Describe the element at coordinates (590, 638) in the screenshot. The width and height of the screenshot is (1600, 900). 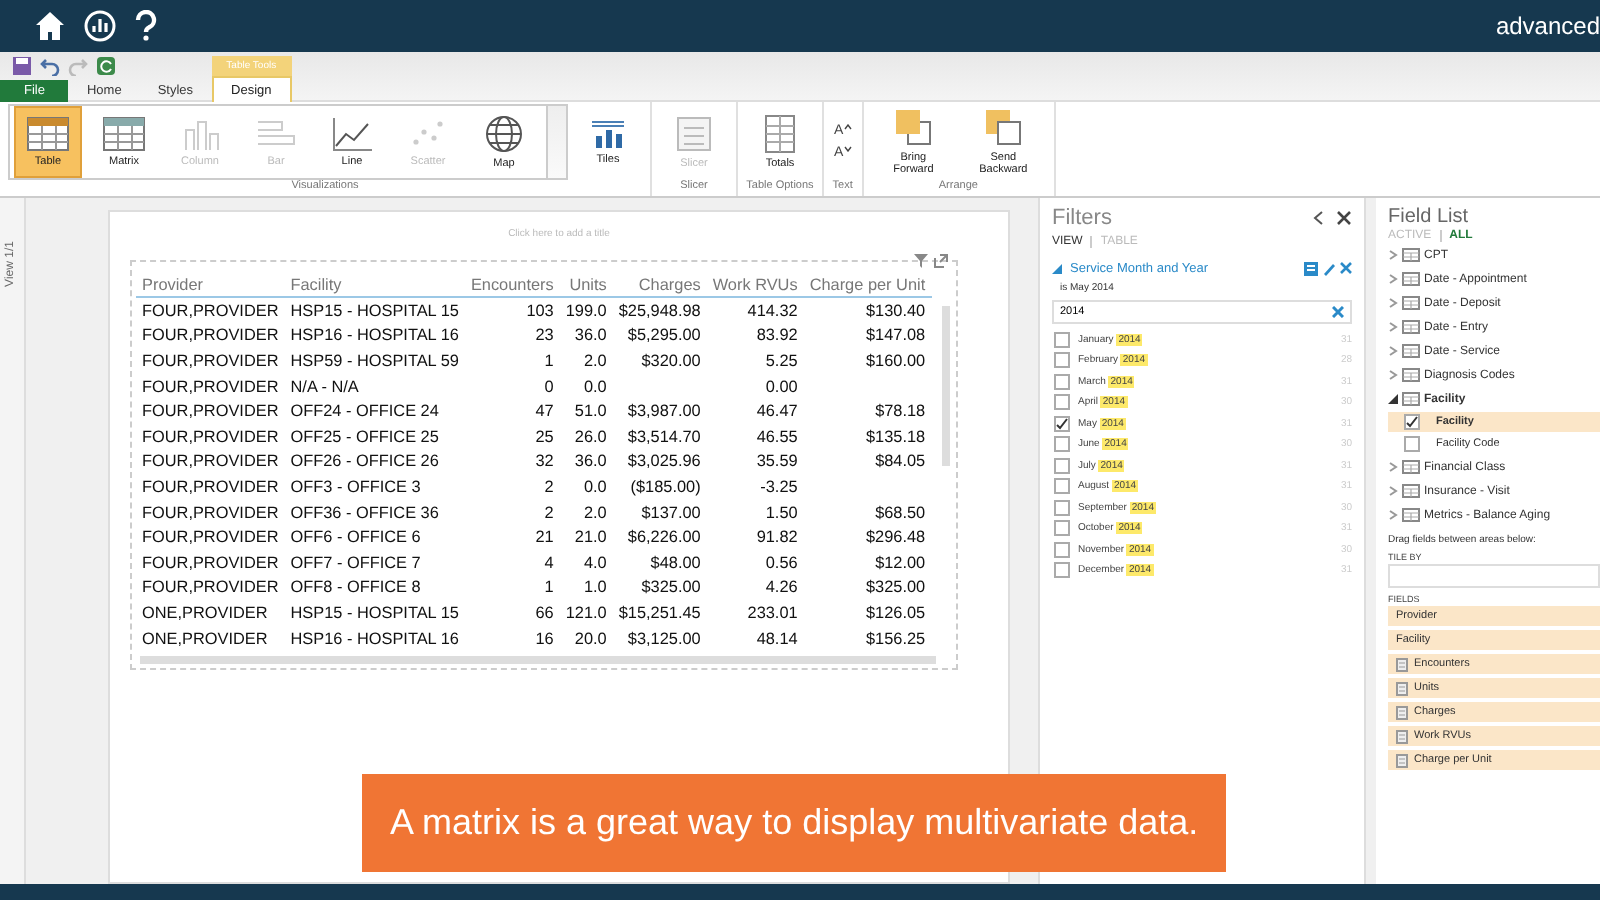
I see `table-cell: 20.0` at that location.